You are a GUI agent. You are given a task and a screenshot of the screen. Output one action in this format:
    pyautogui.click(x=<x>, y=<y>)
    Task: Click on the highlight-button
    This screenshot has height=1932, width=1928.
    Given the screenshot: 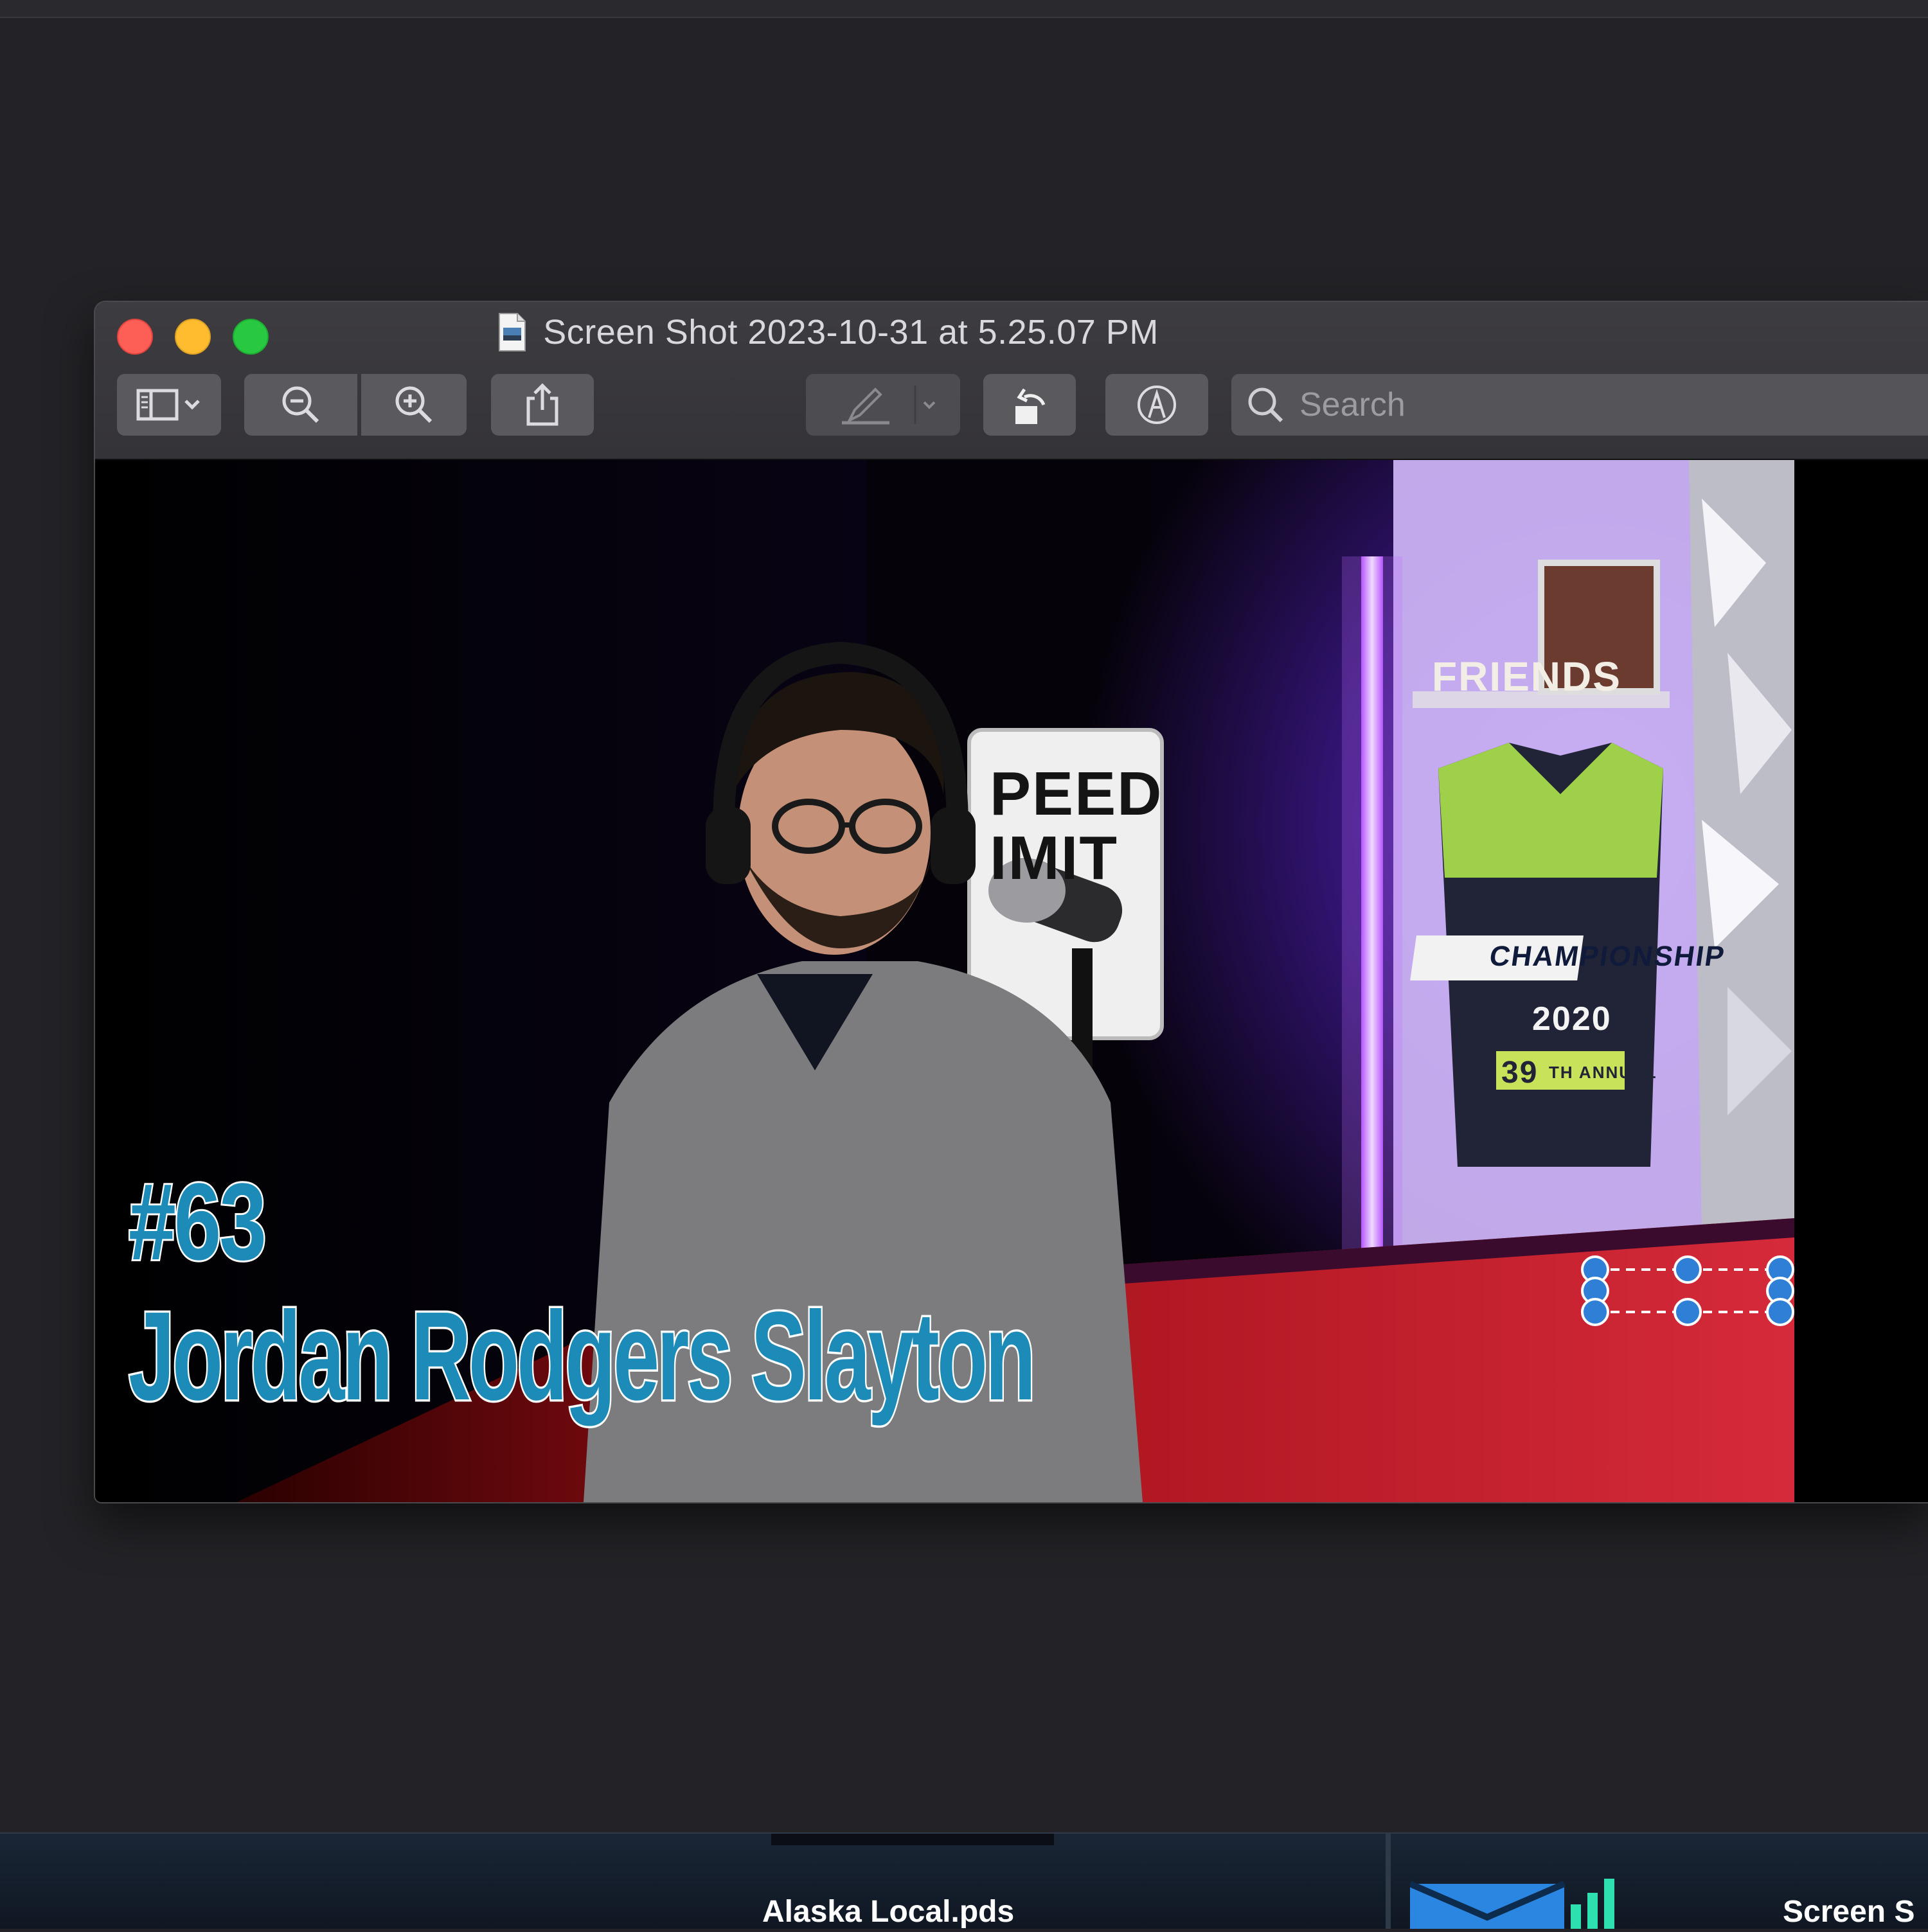 What is the action you would take?
    pyautogui.click(x=883, y=405)
    